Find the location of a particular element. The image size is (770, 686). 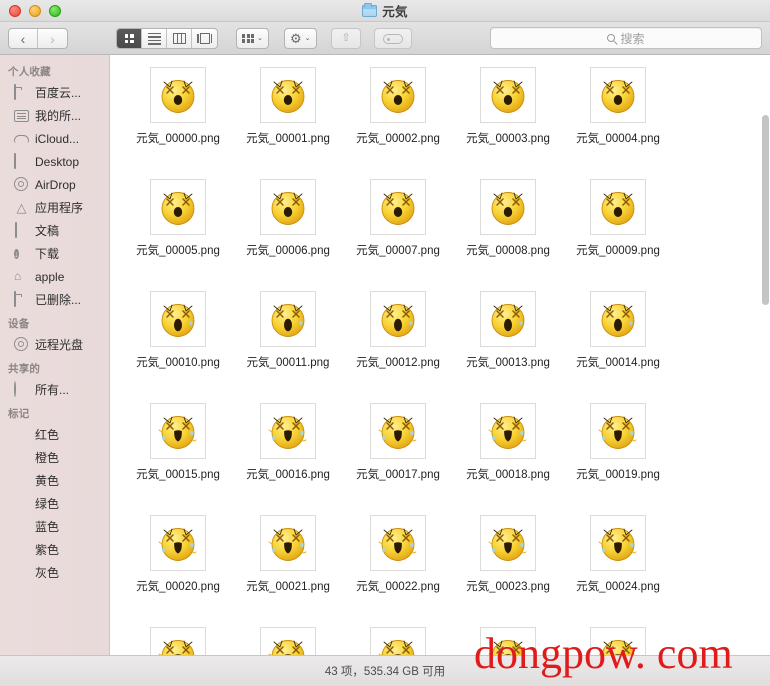

sidebar-item-: 红色 is located at coordinates (54, 434).